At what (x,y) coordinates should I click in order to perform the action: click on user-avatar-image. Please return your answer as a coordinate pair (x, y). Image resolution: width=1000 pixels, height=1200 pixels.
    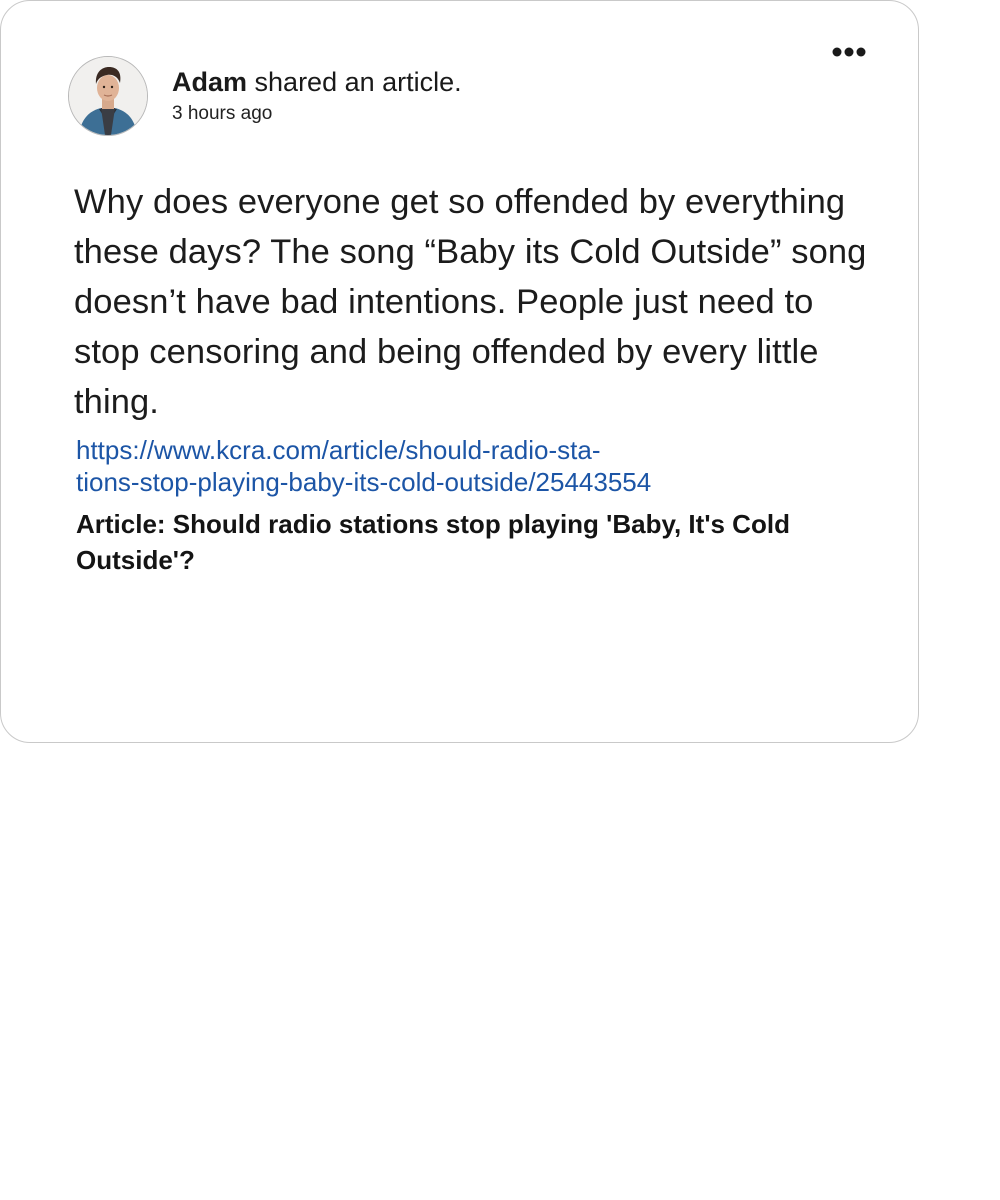
    Looking at the image, I should click on (108, 96).